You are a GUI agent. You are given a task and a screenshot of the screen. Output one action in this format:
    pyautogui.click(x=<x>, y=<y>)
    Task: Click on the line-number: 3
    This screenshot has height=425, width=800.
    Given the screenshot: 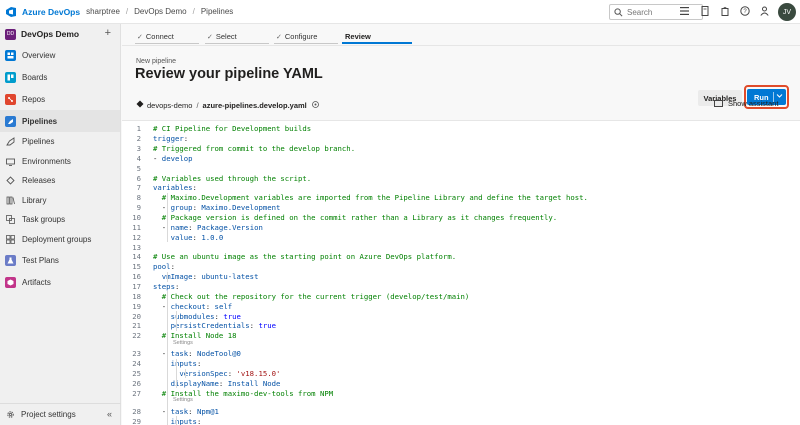 What is the action you would take?
    pyautogui.click(x=138, y=149)
    